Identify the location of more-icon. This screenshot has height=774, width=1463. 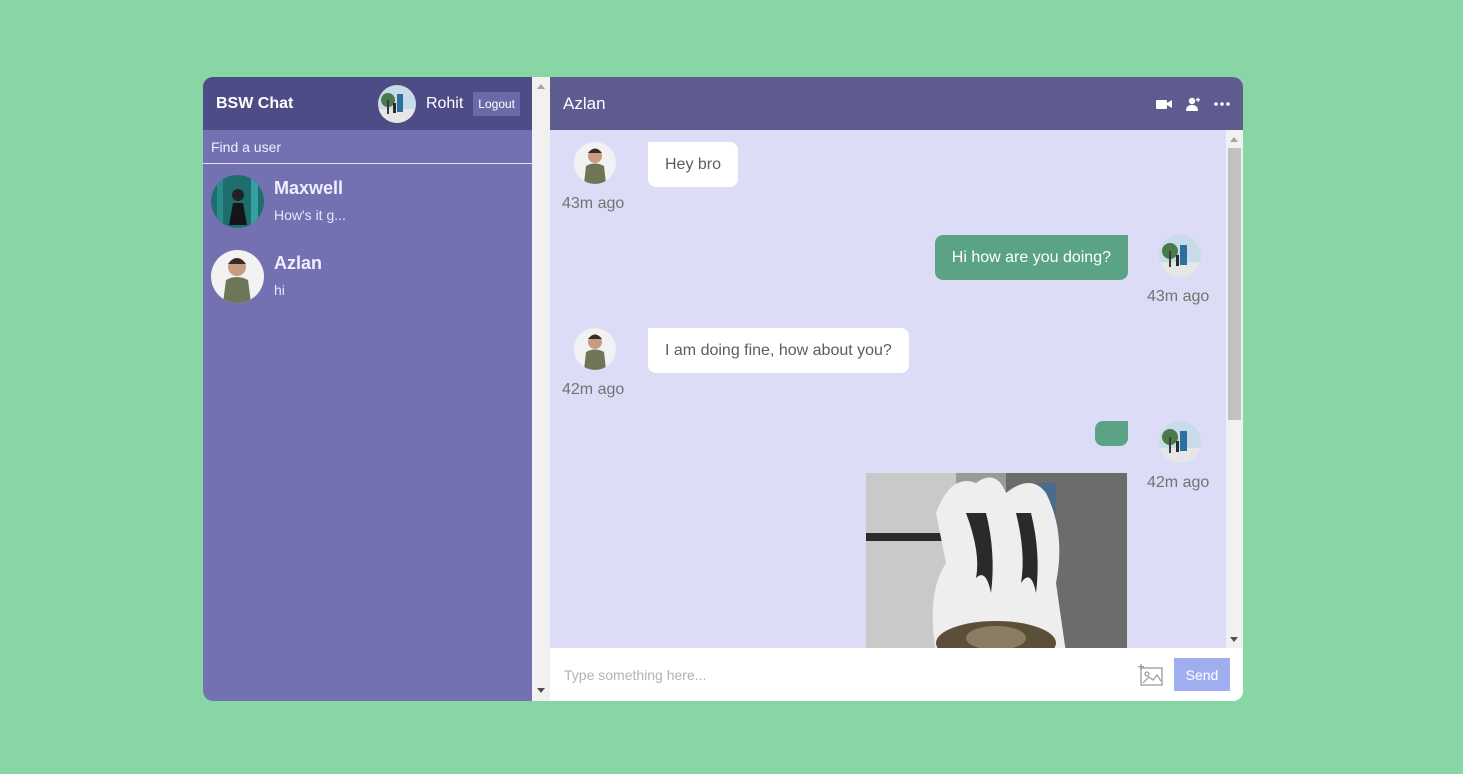
(1222, 103).